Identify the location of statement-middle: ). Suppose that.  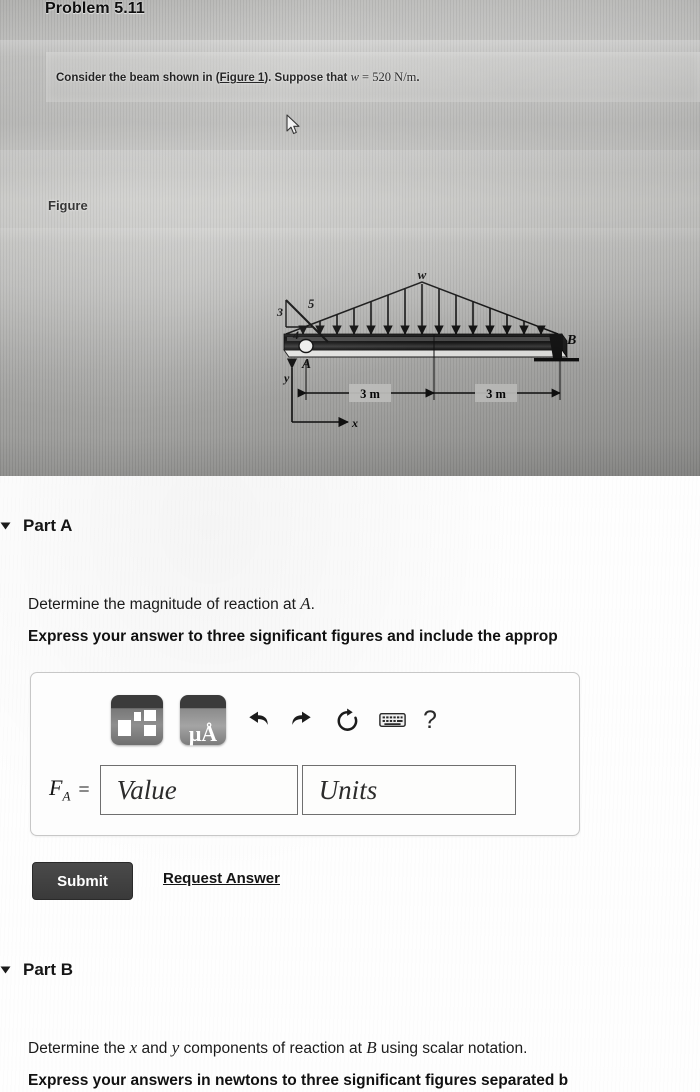
(307, 78).